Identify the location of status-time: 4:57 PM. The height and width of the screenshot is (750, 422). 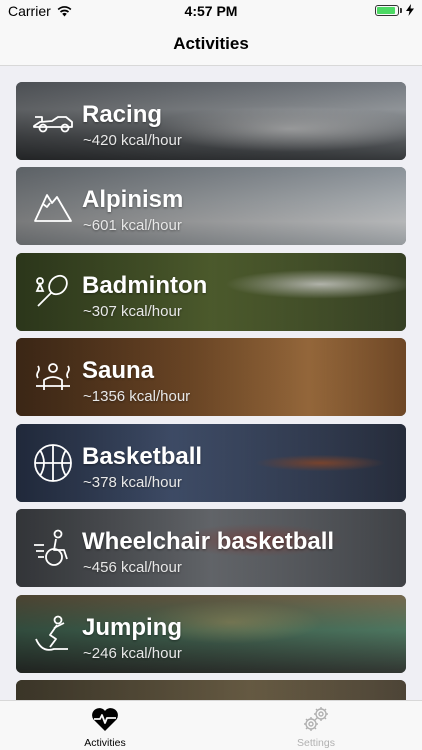
(211, 11).